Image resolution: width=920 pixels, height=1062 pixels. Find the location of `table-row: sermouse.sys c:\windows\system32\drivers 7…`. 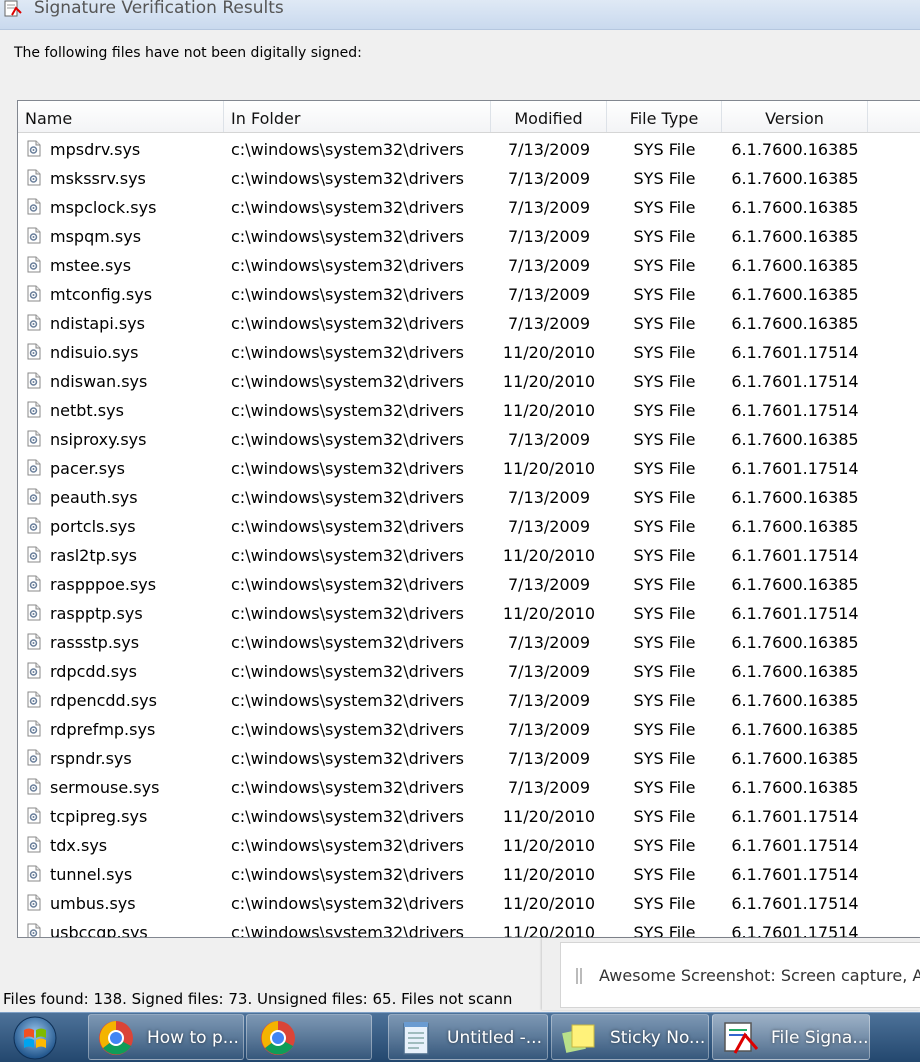

table-row: sermouse.sys c:\windows\system32\drivers 7… is located at coordinates (469, 785).